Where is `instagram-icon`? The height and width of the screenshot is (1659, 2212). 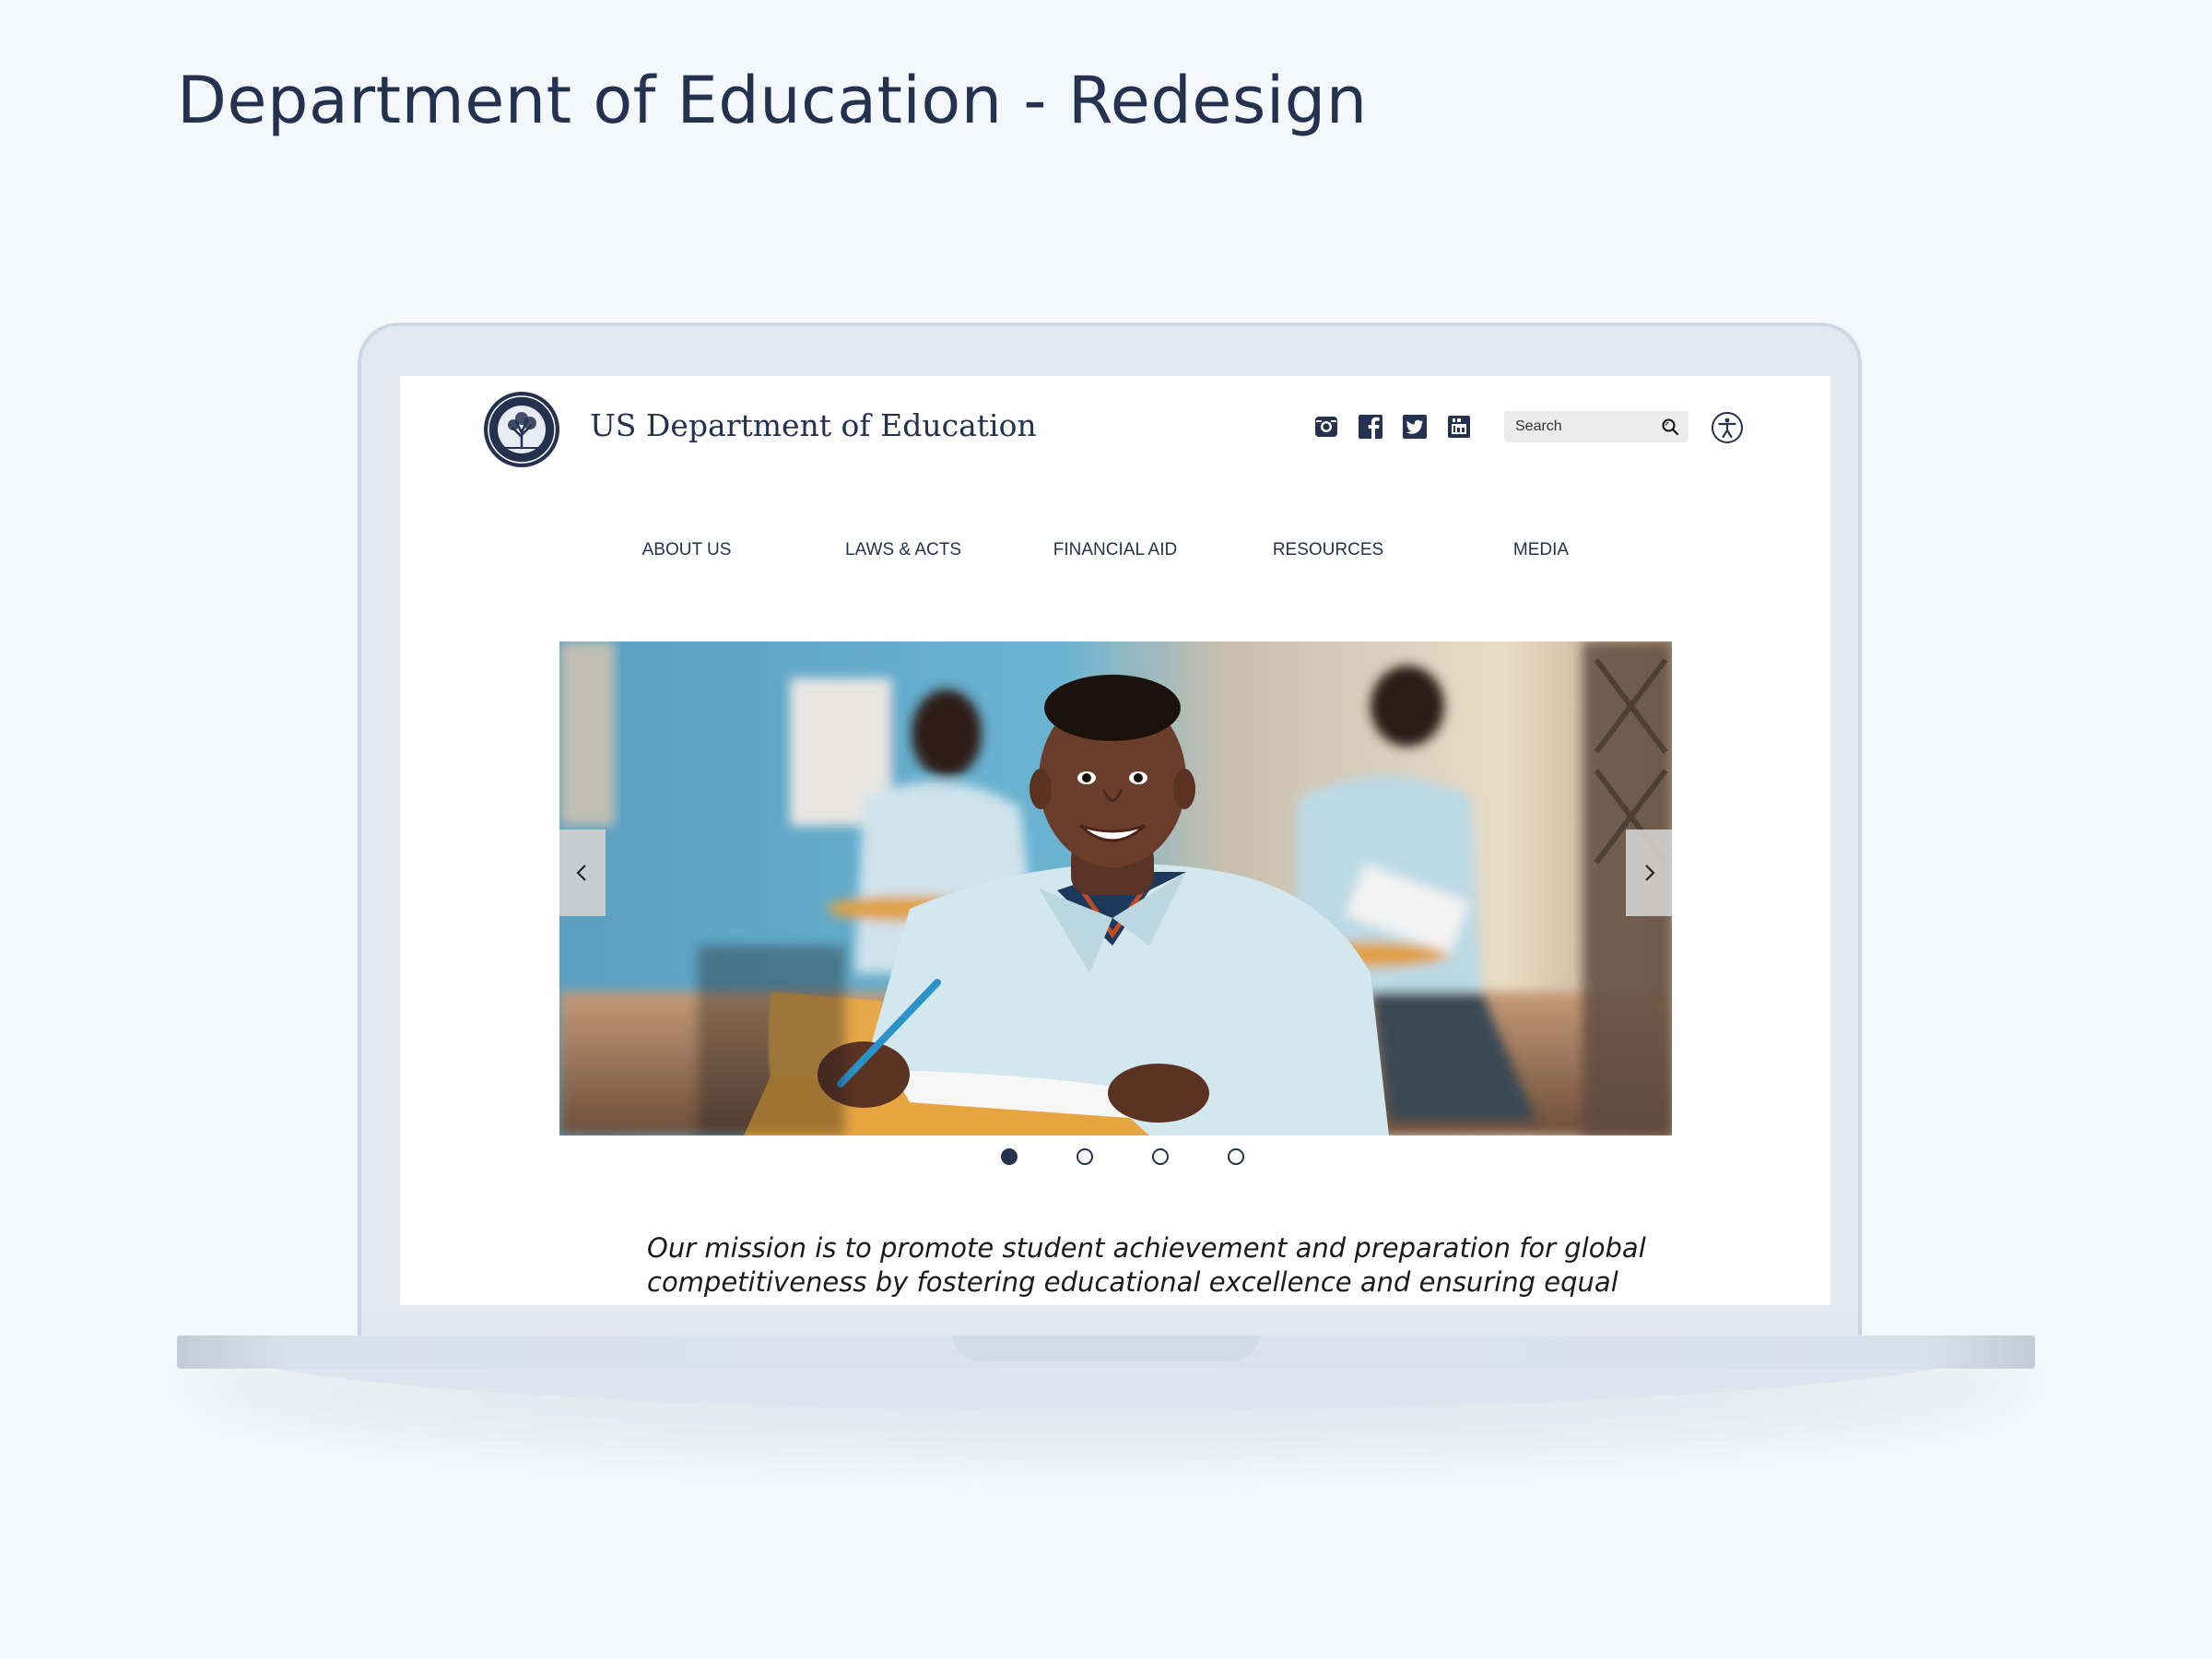 instagram-icon is located at coordinates (1326, 427).